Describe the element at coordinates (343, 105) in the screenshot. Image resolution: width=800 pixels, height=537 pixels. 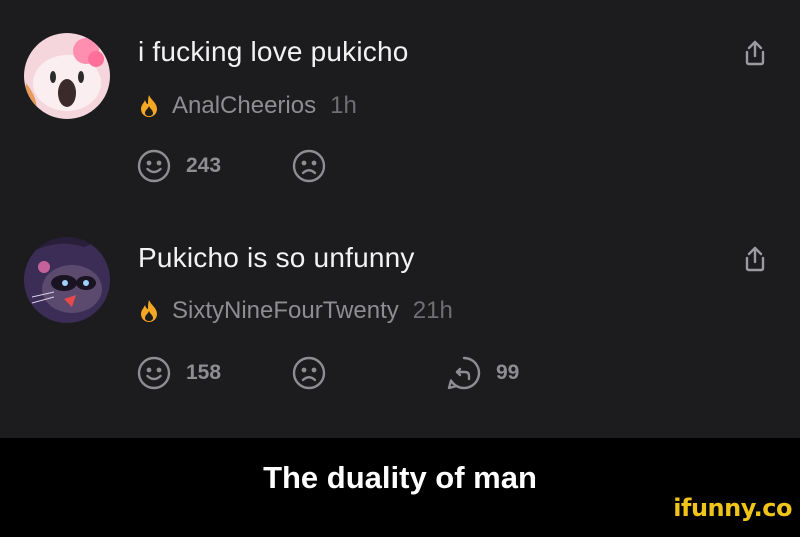
I see `timestamp: 1h` at that location.